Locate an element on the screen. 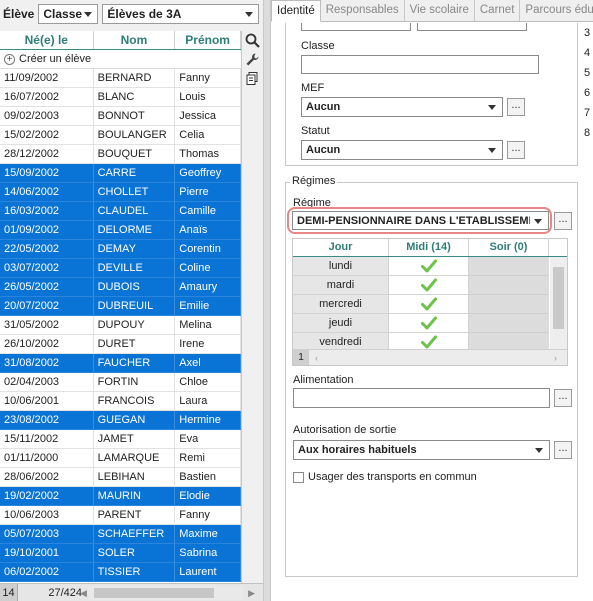 This screenshot has width=593, height=601. table-row: 26/05/2002 DUBOIS Amaury is located at coordinates (120, 287).